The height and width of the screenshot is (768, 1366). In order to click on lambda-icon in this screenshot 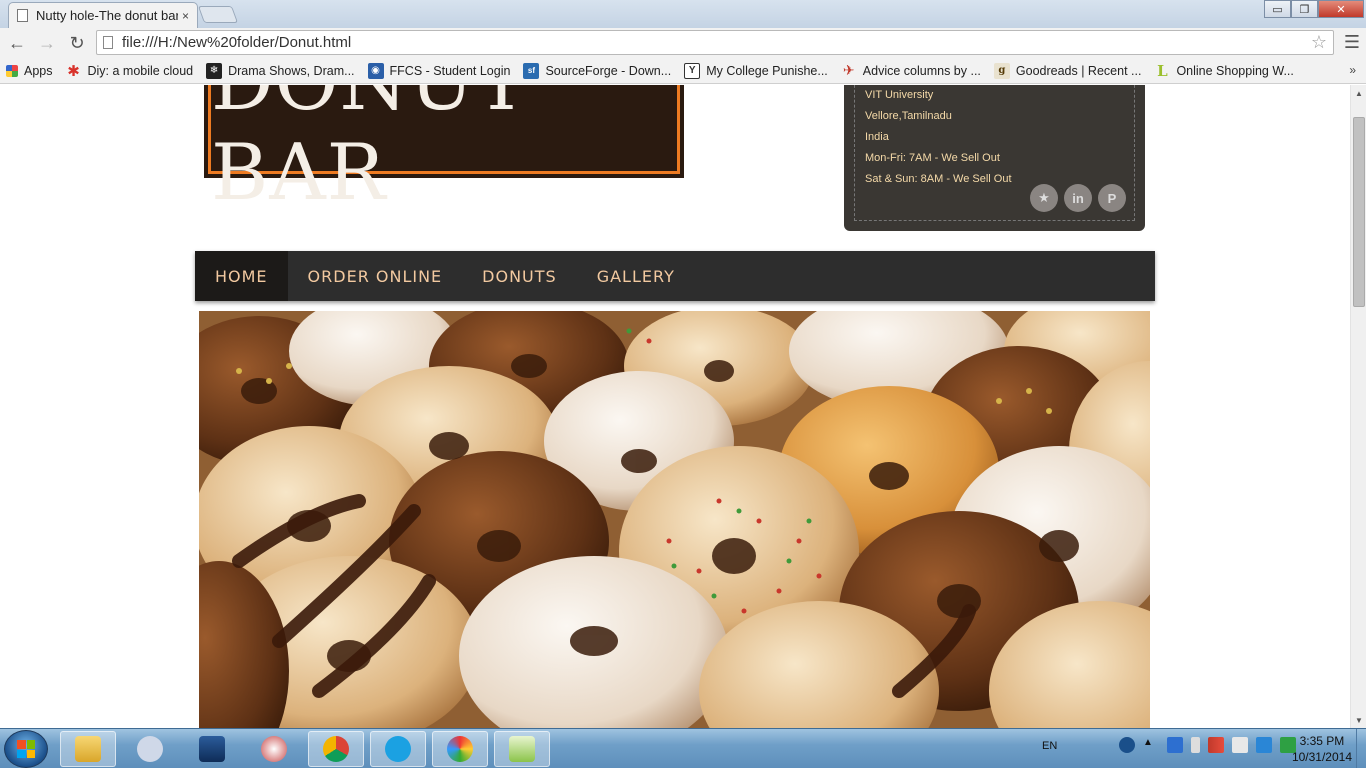, I will do `click(150, 749)`.